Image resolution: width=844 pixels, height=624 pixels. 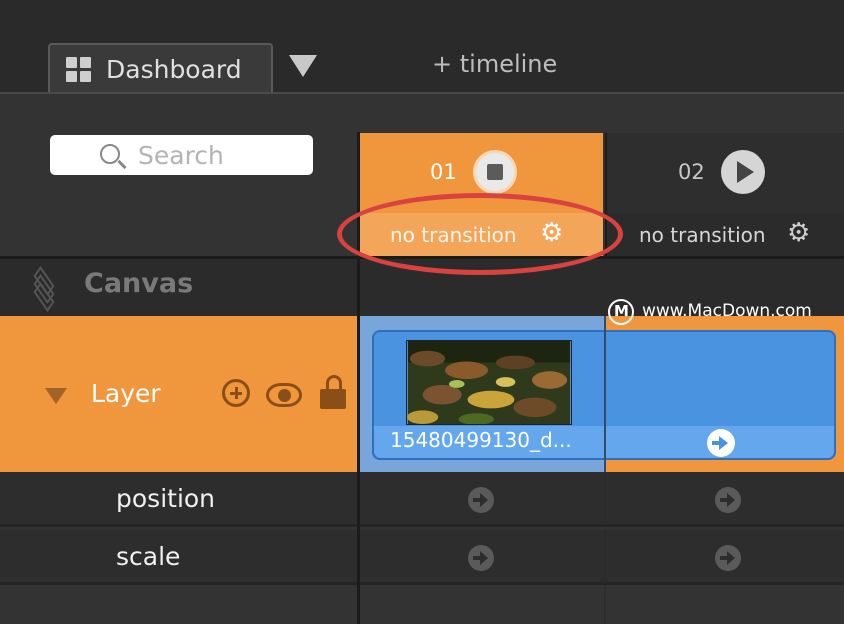 What do you see at coordinates (691, 172) in the screenshot?
I see `scene-number: 02` at bounding box center [691, 172].